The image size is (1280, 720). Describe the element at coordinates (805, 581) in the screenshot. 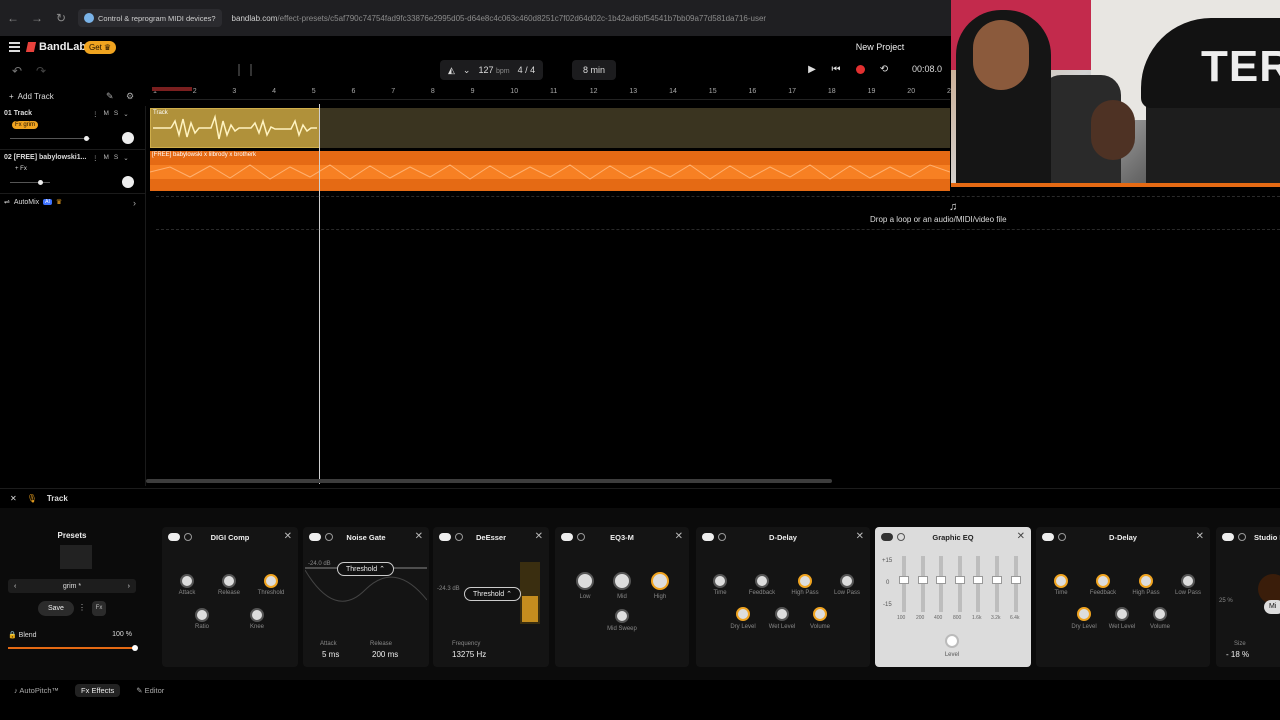

I see `high-pass-knob` at that location.